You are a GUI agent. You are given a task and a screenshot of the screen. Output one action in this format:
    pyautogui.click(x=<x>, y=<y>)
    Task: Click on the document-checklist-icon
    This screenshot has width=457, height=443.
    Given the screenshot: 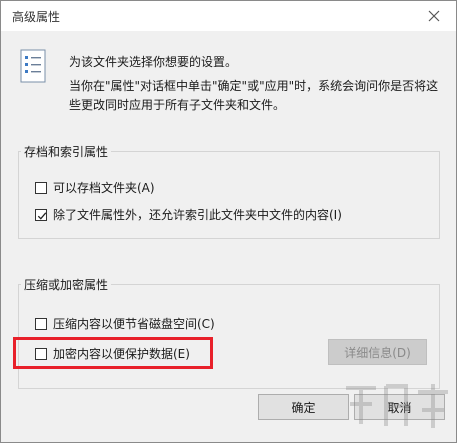 What is the action you would take?
    pyautogui.click(x=33, y=66)
    